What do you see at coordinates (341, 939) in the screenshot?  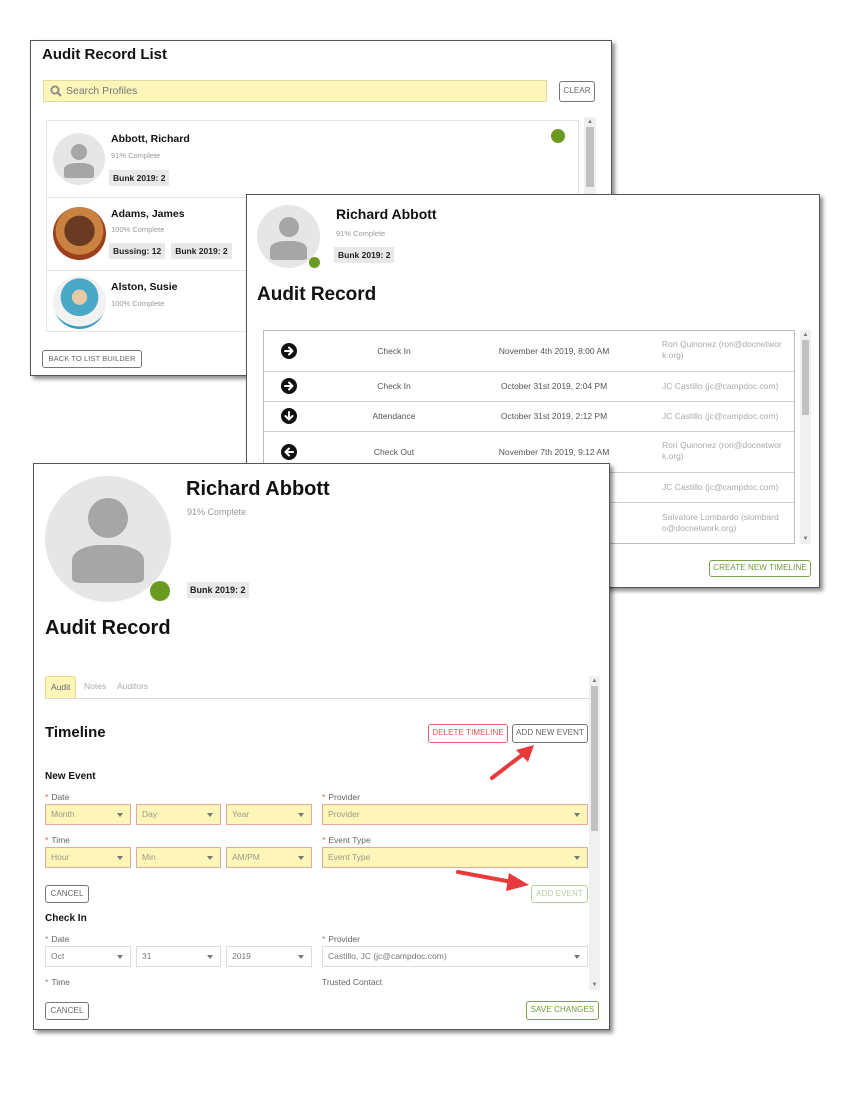 I see `check-in-provider-label: * Provider` at bounding box center [341, 939].